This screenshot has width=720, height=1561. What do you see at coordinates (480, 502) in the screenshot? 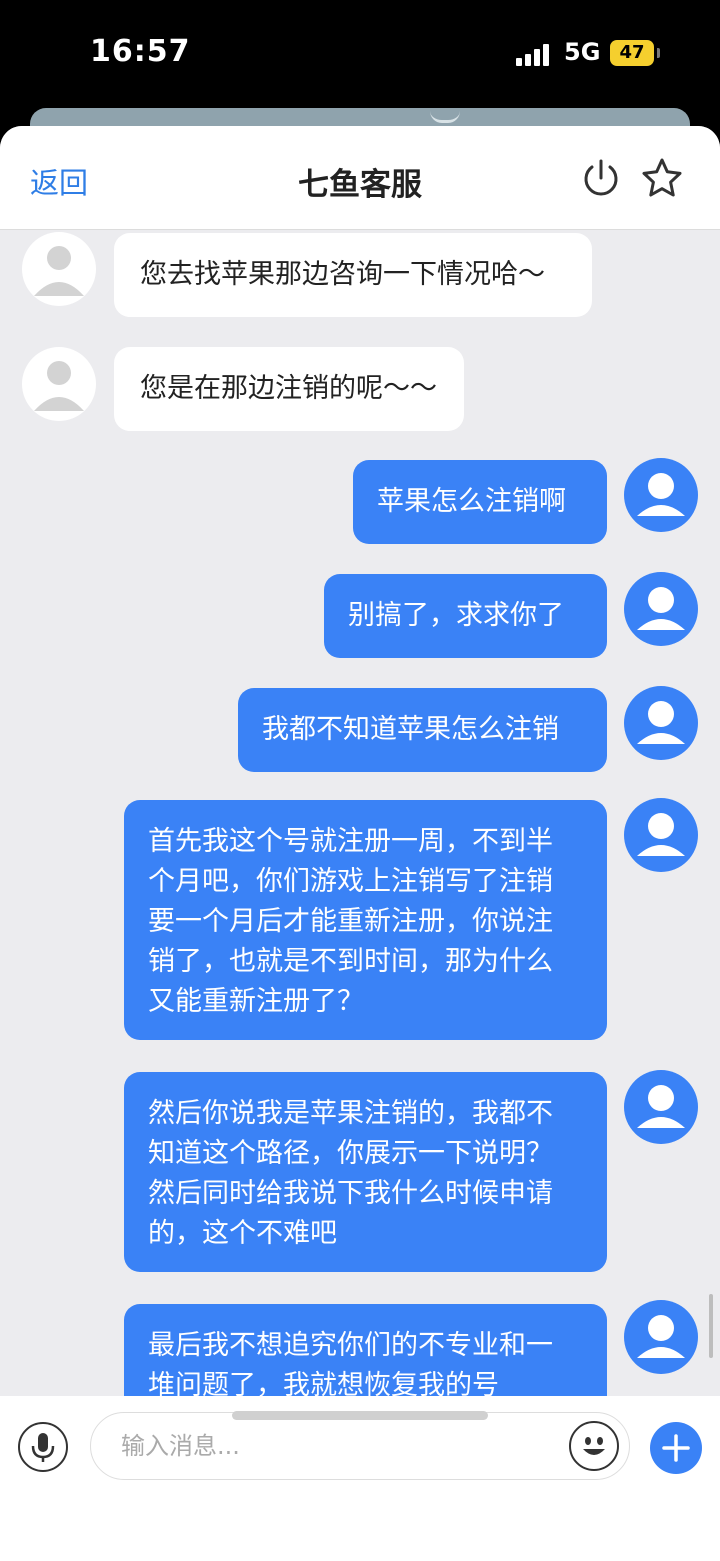
I see `message-bubble: 苹果怎么注销啊` at bounding box center [480, 502].